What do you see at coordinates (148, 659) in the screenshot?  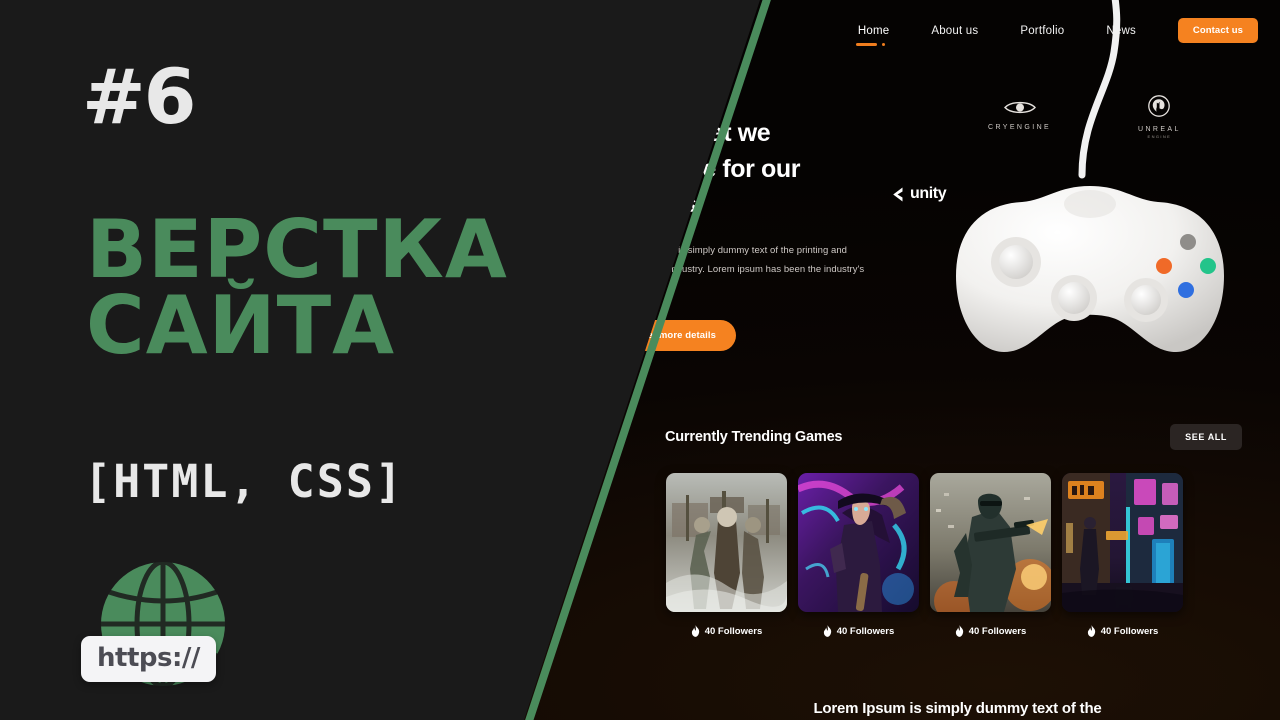 I see `https-badge: https://` at bounding box center [148, 659].